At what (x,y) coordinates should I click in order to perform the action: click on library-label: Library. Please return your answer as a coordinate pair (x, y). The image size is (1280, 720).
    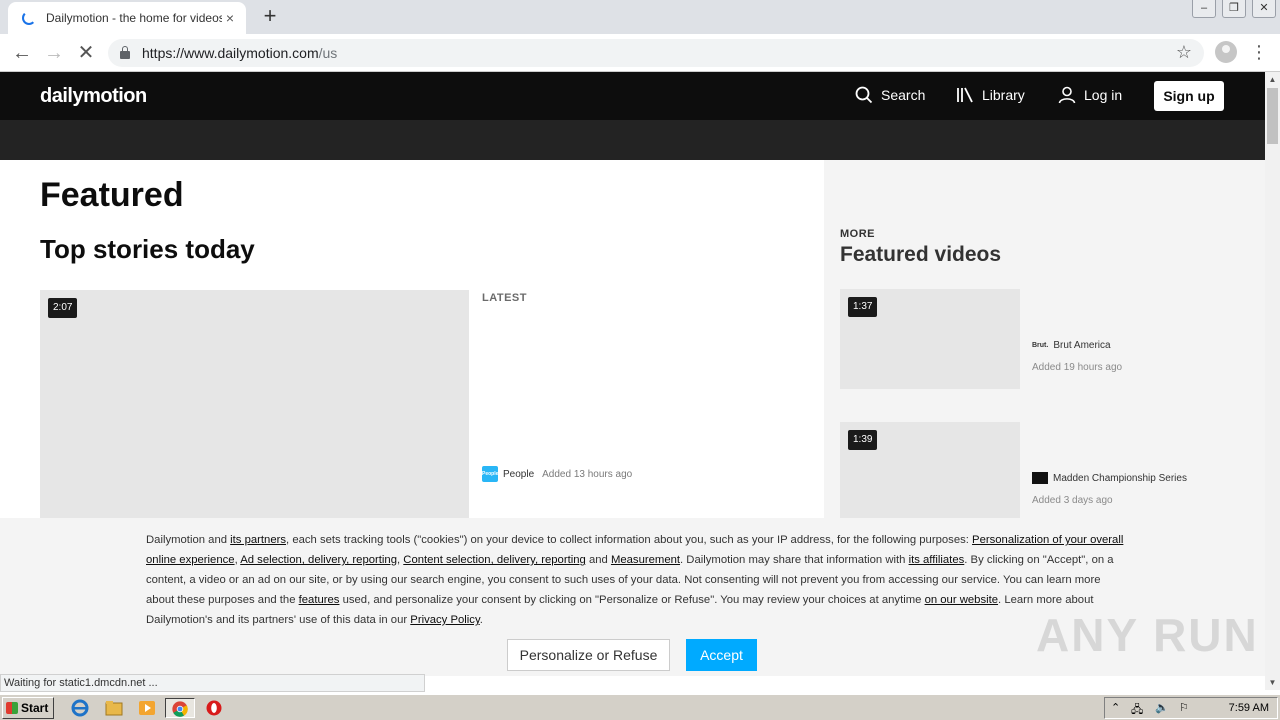
    Looking at the image, I should click on (1003, 95).